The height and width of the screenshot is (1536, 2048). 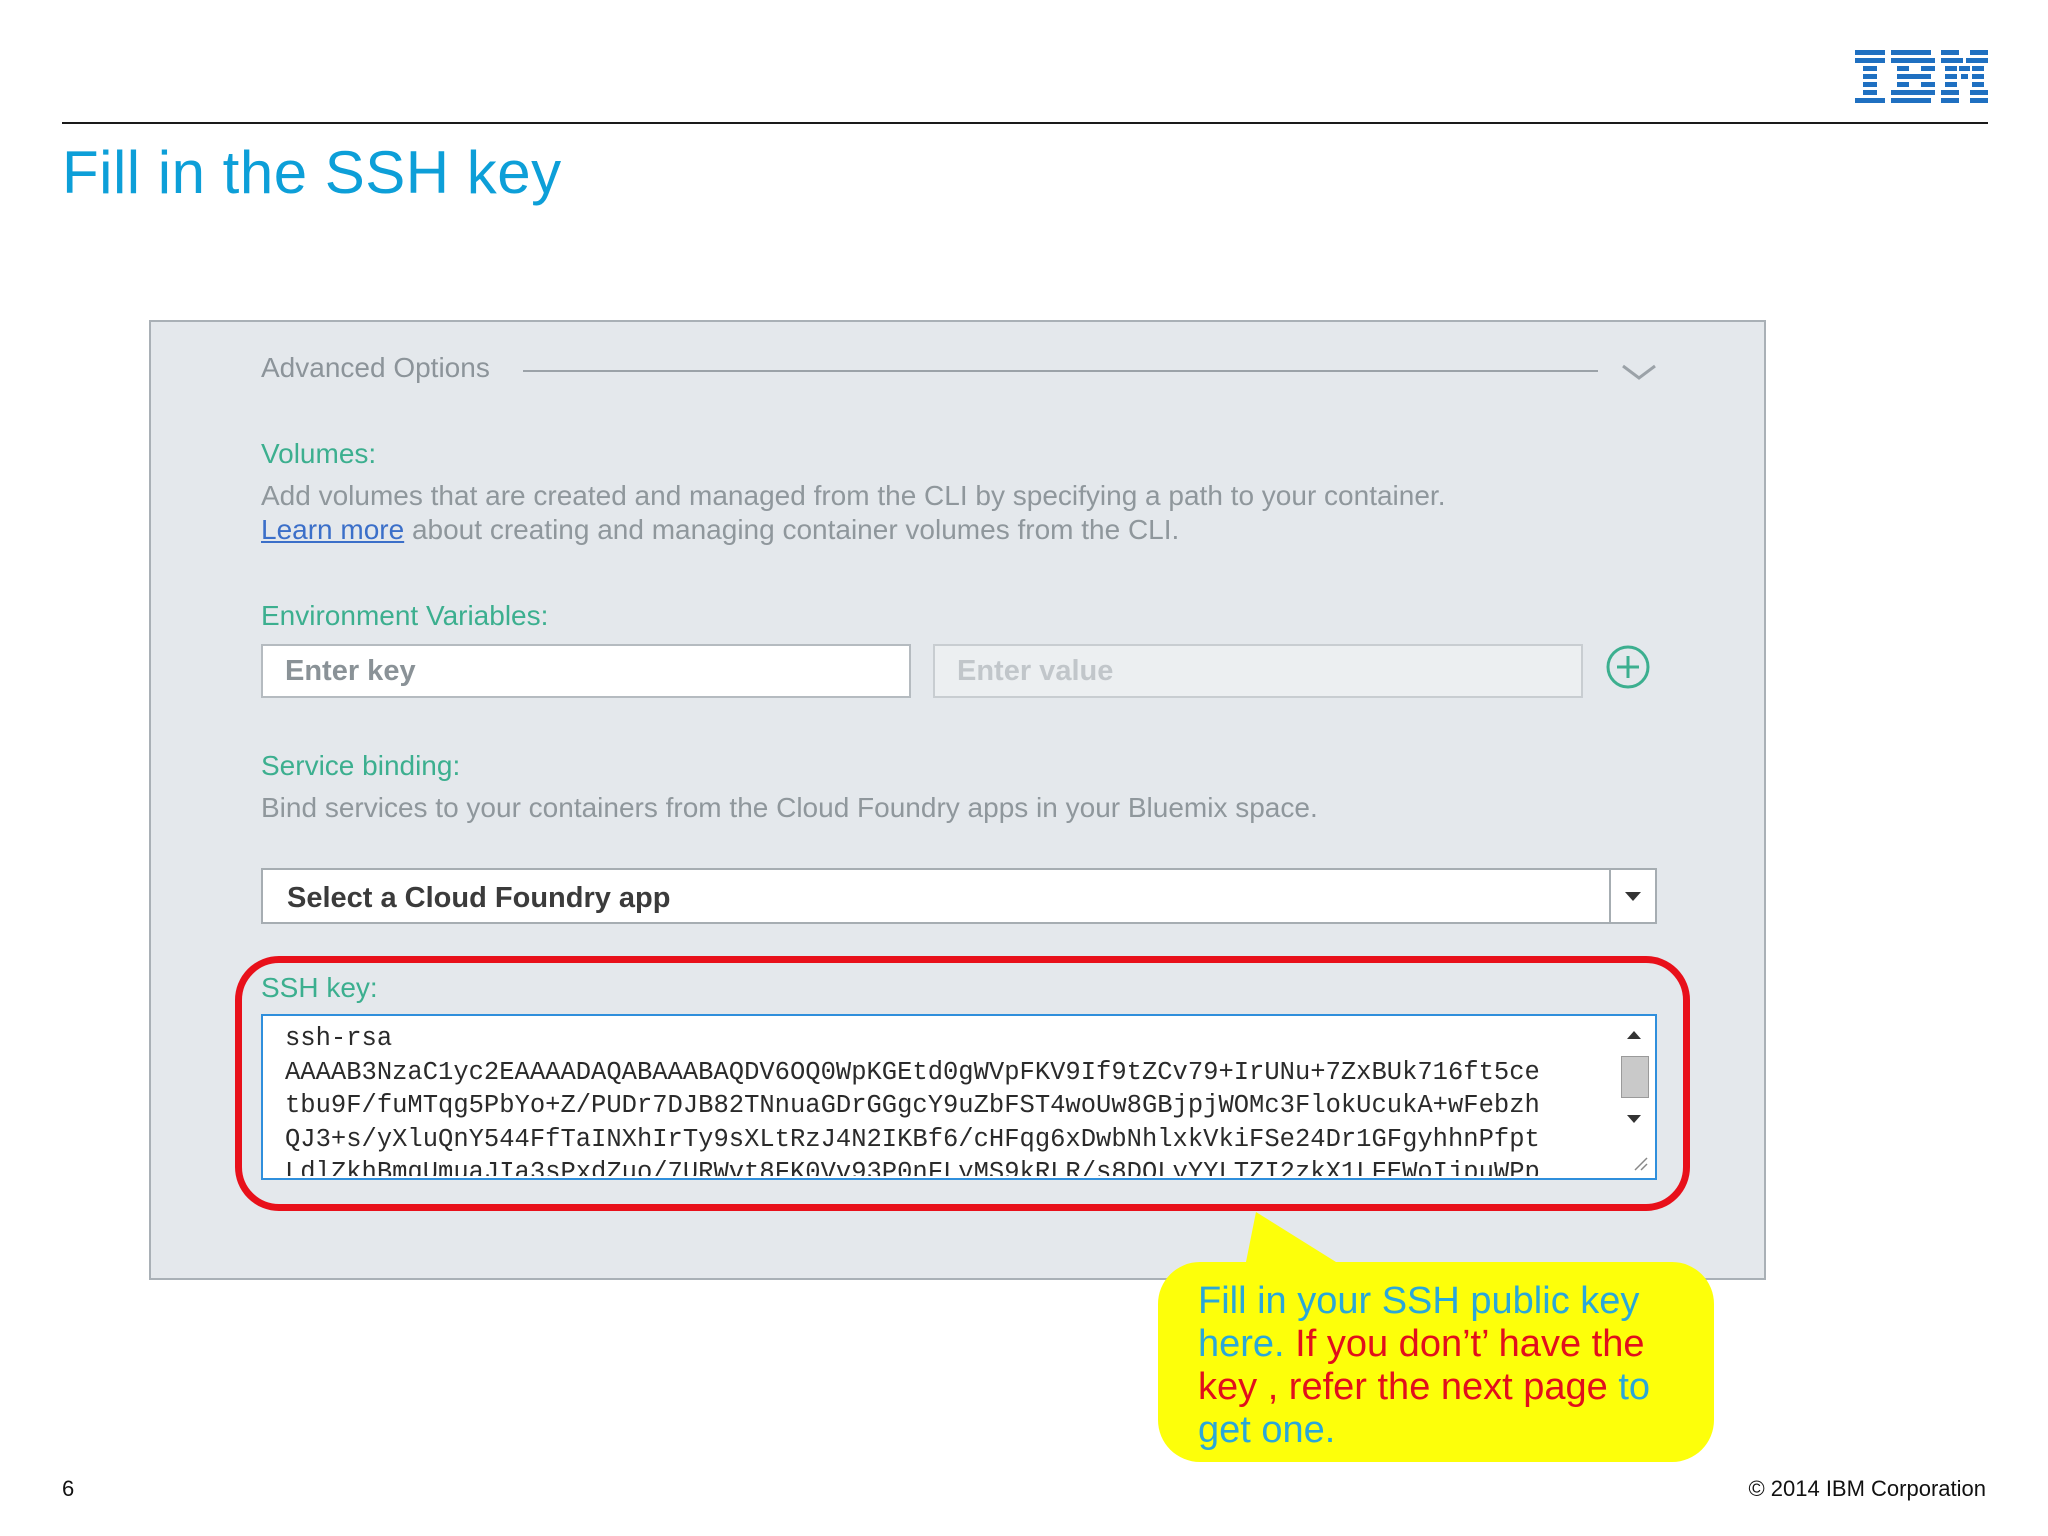 What do you see at coordinates (1628, 667) in the screenshot?
I see `add-variable-icon` at bounding box center [1628, 667].